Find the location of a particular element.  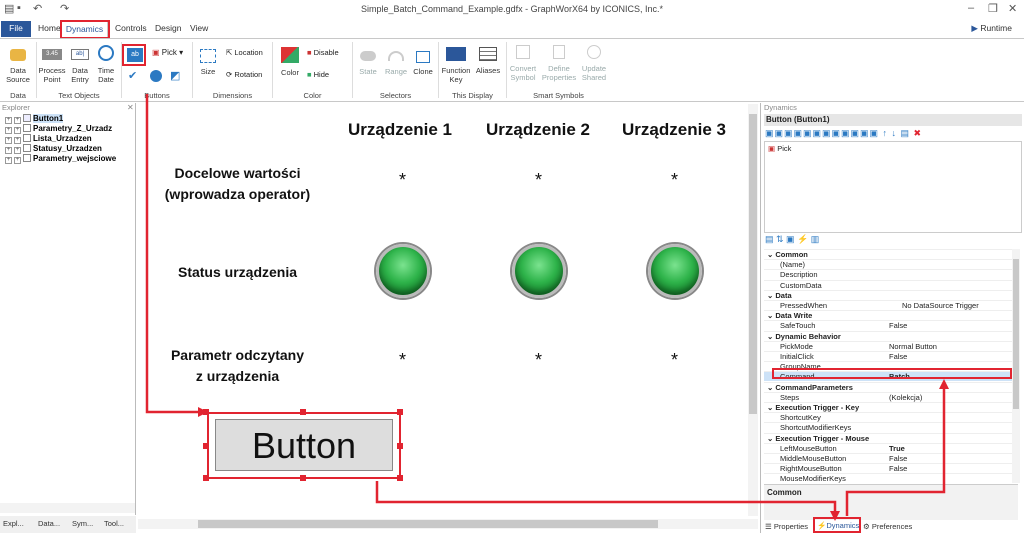

highlight-command-row is located at coordinates (892, 373).